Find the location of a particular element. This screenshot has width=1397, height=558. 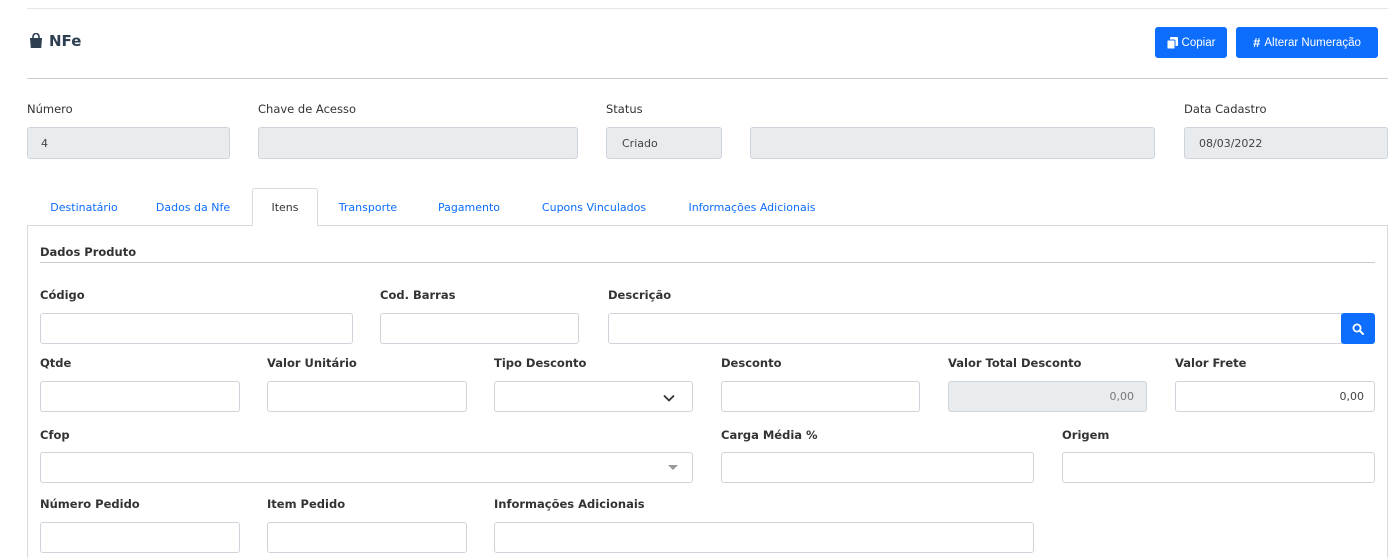

tab-dados-nfe: Dados da Nfe is located at coordinates (193, 207).